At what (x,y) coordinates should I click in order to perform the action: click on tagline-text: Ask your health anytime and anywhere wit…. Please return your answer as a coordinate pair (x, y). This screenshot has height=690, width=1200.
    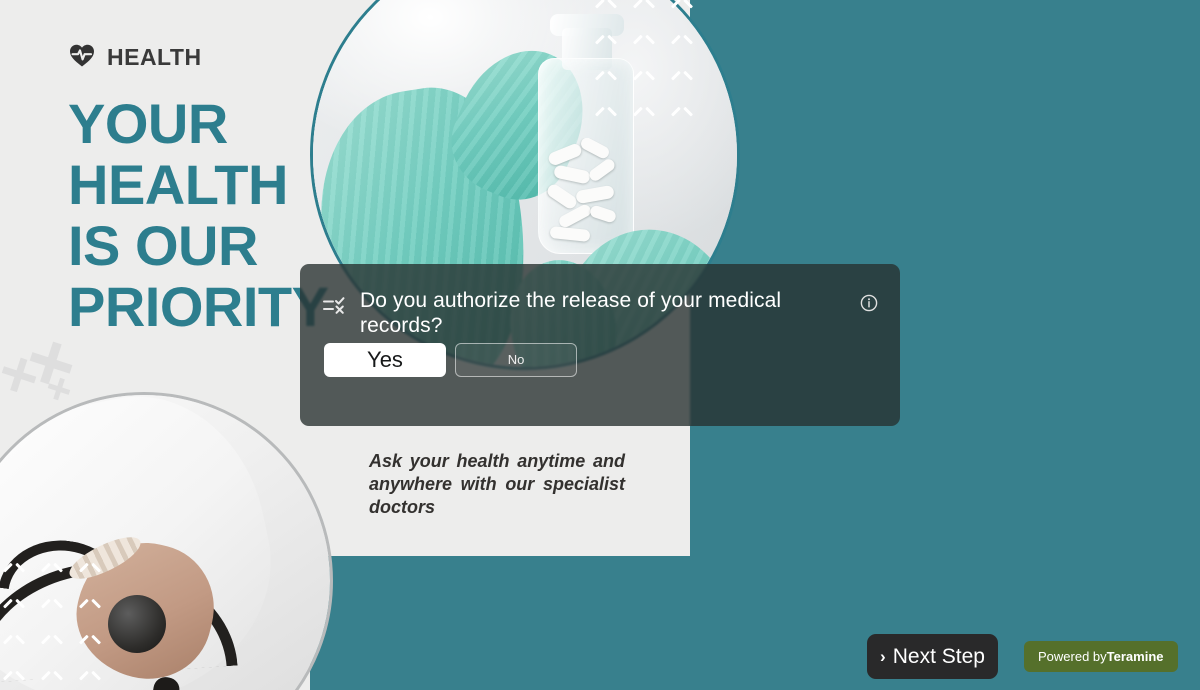
    Looking at the image, I should click on (497, 484).